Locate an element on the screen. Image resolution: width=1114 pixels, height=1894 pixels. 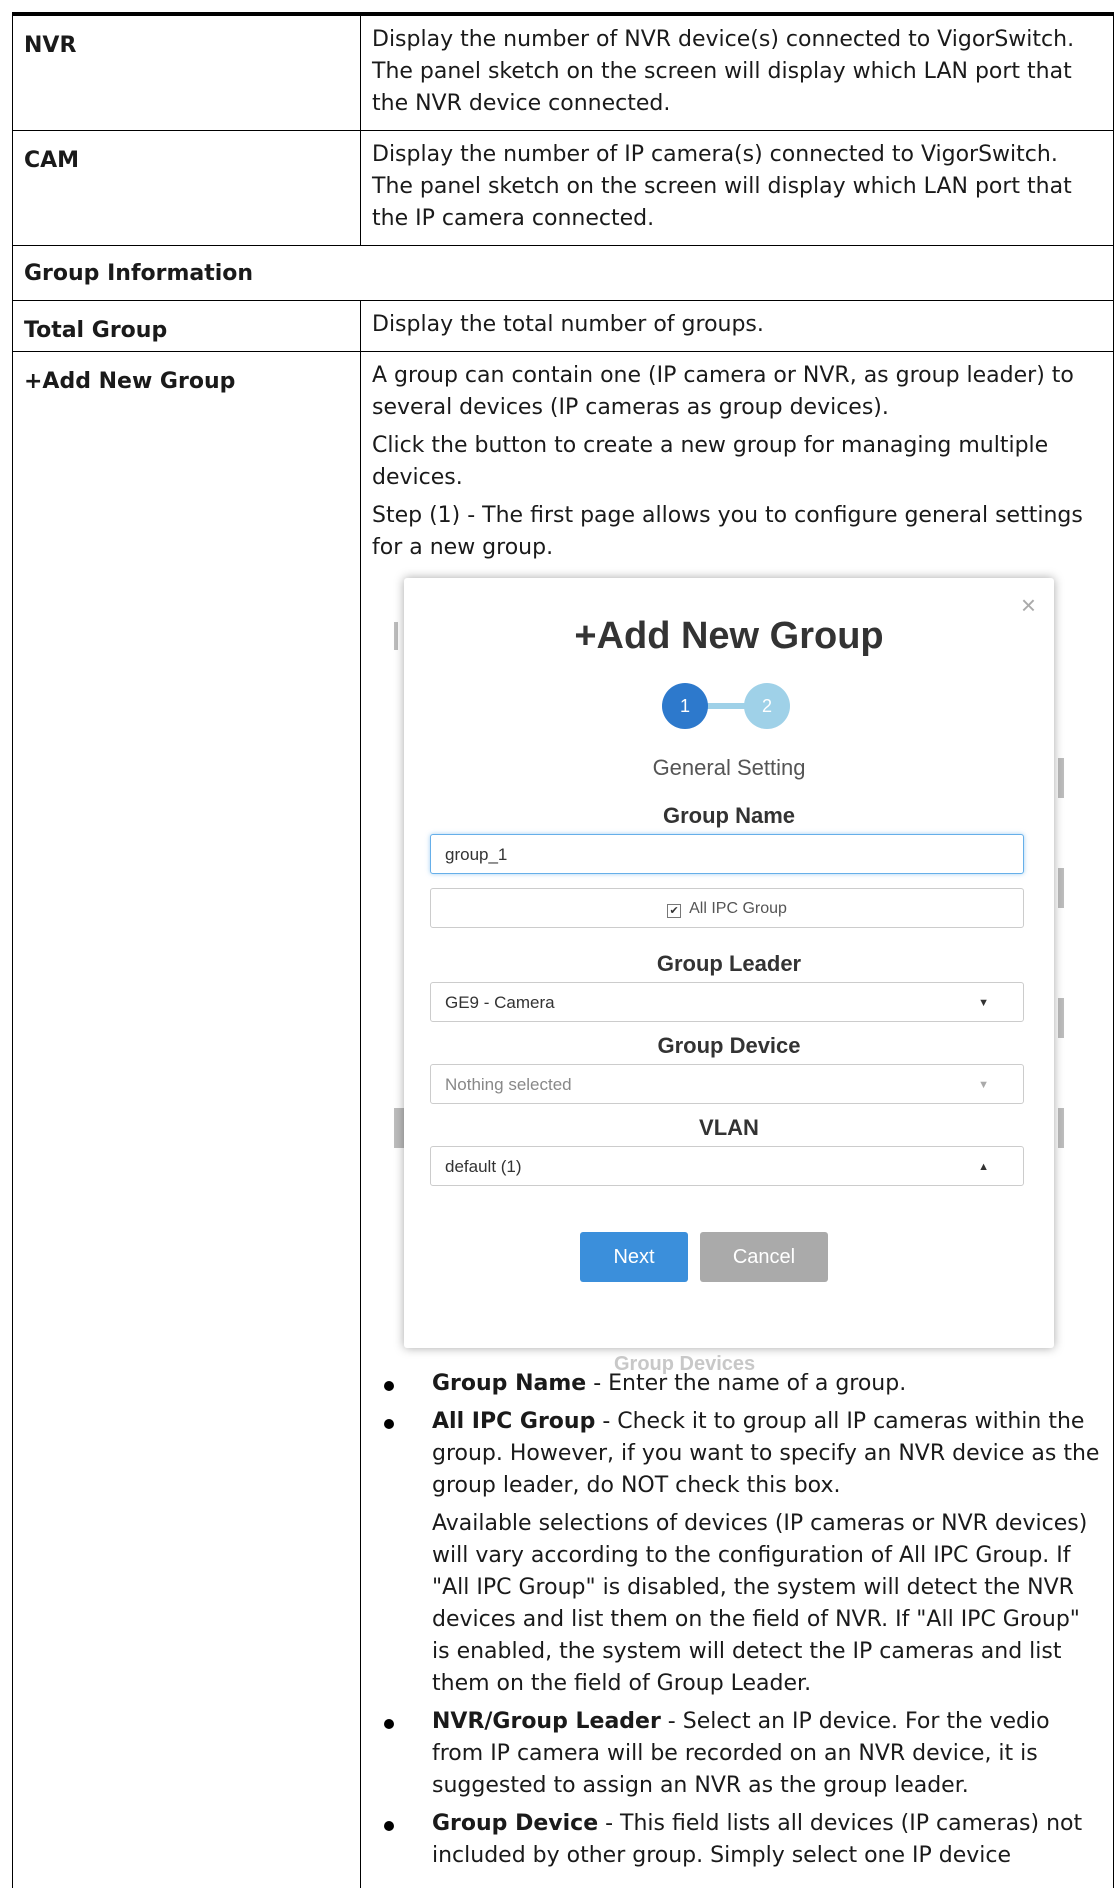
group-name-label: Group Name is located at coordinates (729, 815).